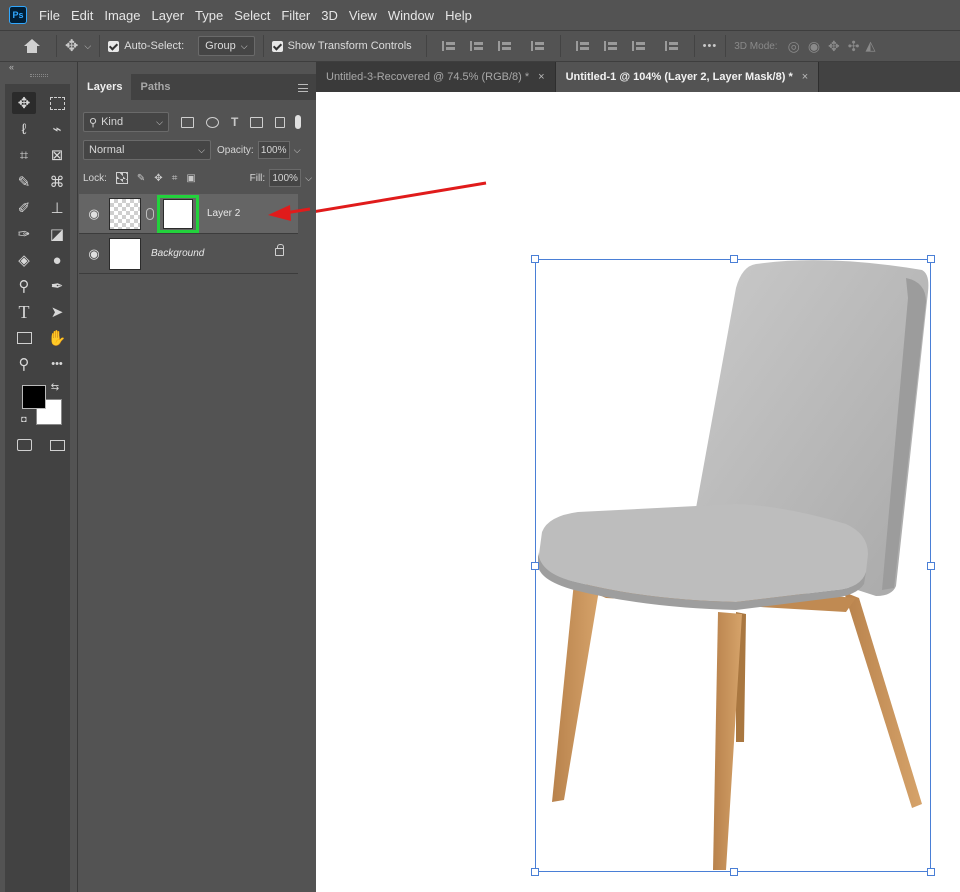 This screenshot has height=892, width=960. Describe the element at coordinates (298, 122) in the screenshot. I see `filter-toggle-icon` at that location.